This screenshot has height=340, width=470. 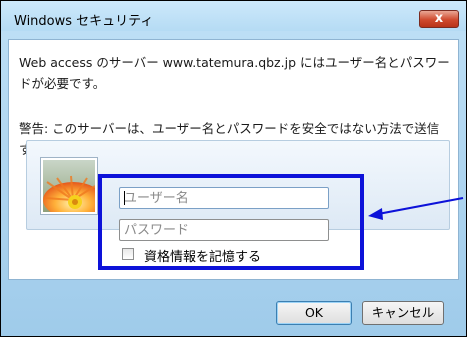 What do you see at coordinates (403, 313) in the screenshot?
I see `cancel-button: キャンセル` at bounding box center [403, 313].